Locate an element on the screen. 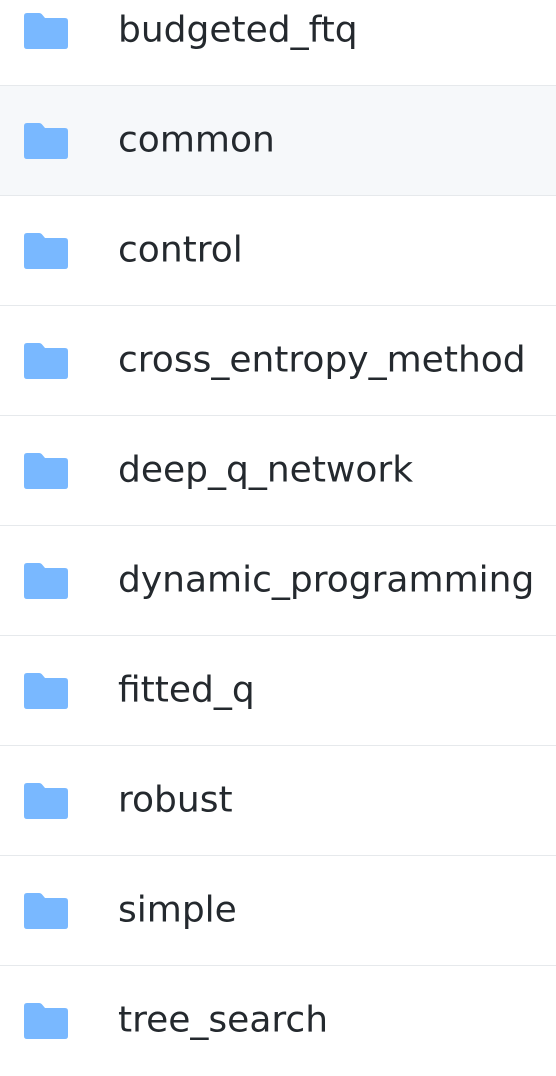 Image resolution: width=556 pixels, height=1076 pixels. folder-name: tree_search is located at coordinates (223, 1020).